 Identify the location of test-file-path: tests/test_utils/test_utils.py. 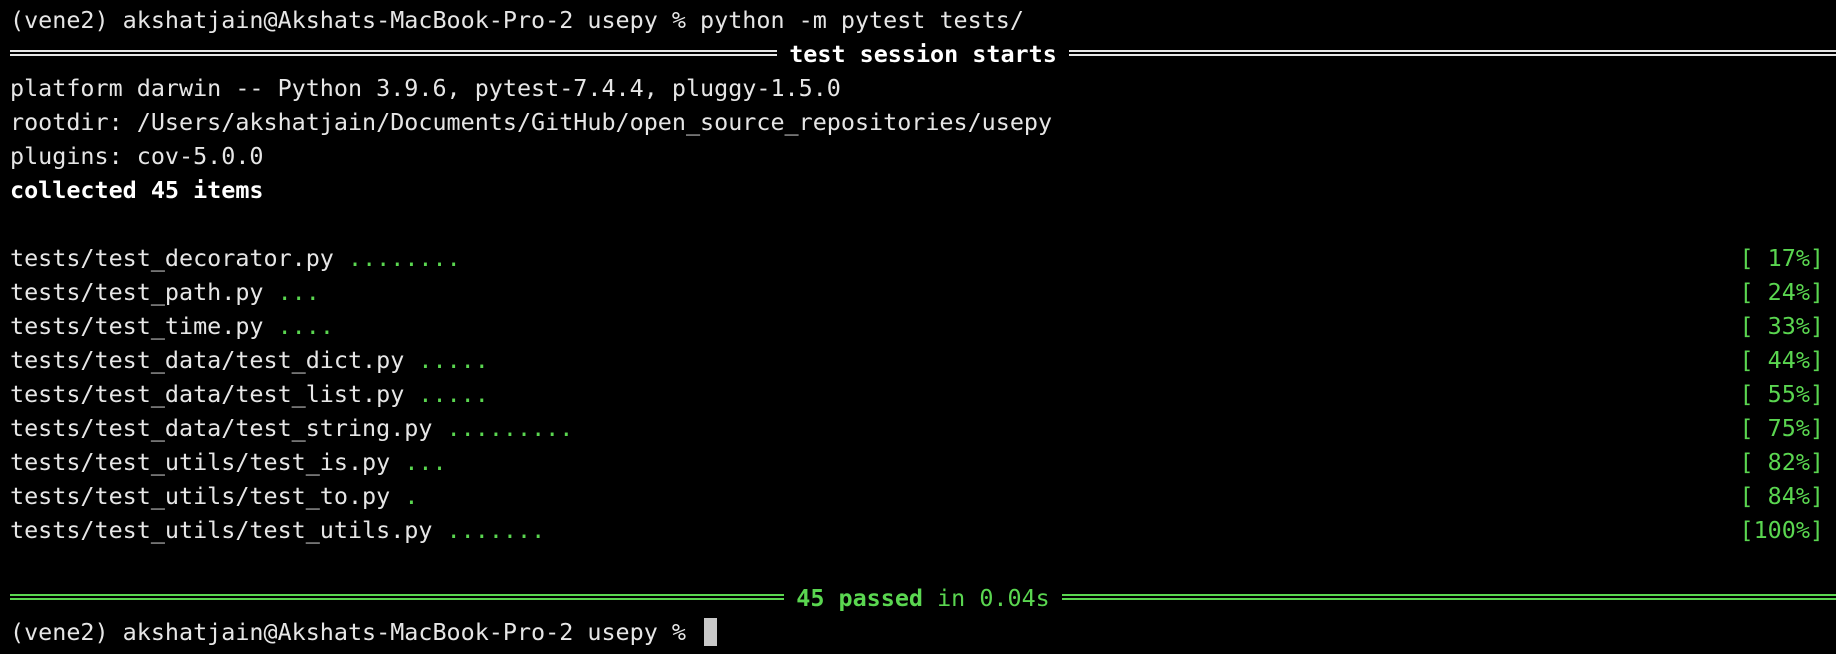
(221, 530).